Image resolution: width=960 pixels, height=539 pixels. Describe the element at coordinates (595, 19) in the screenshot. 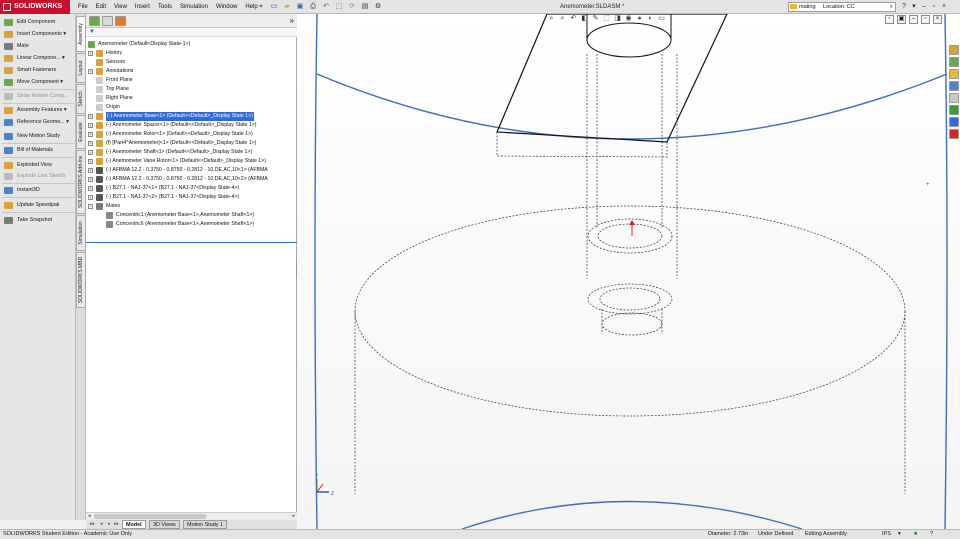

I see `dynamic-annotation-icon: ✎` at that location.